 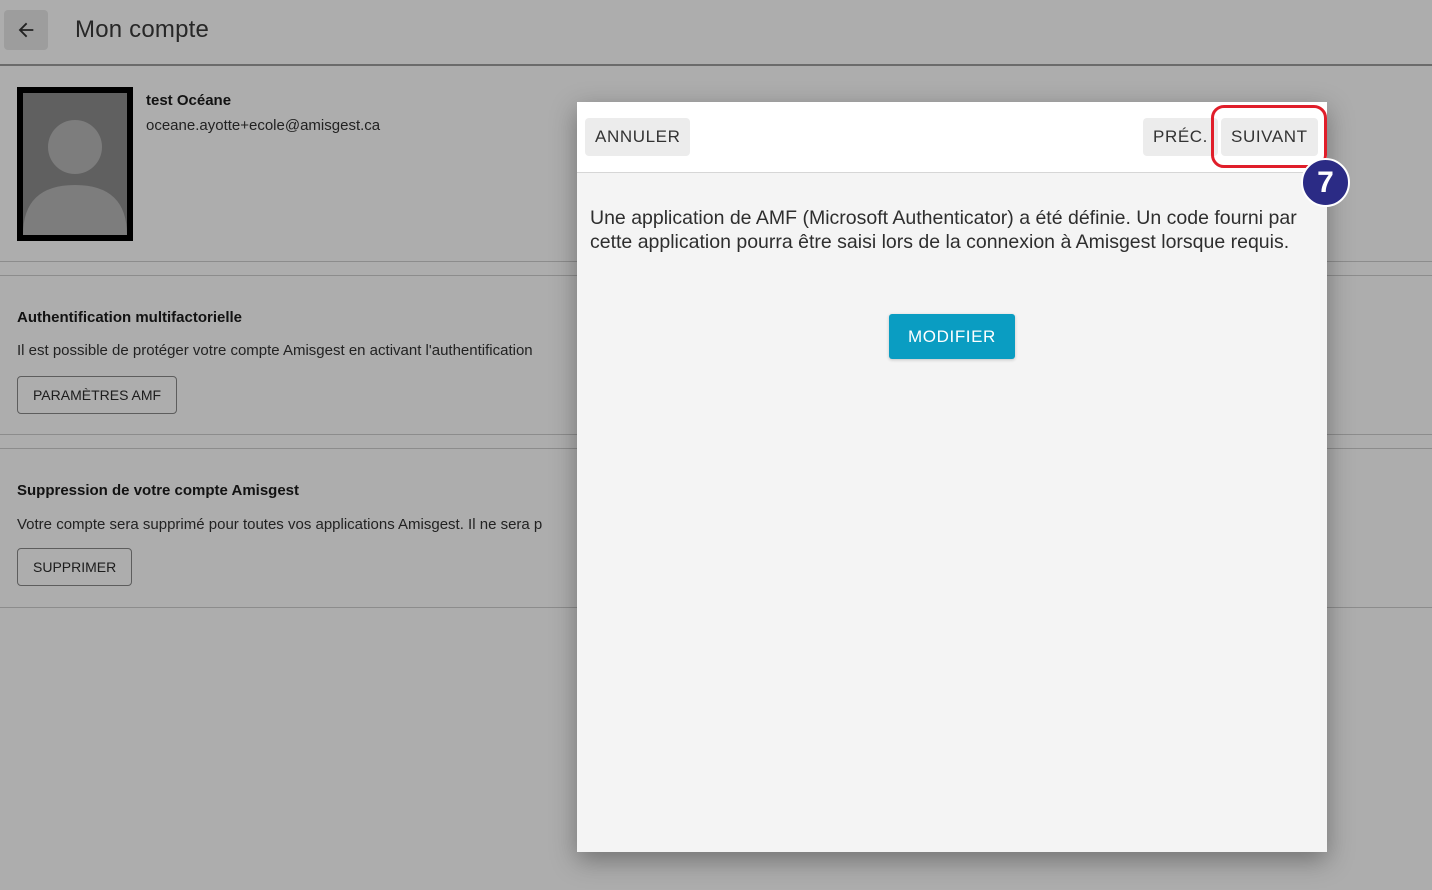 I want to click on previous-button: PRÉC., so click(x=1180, y=137).